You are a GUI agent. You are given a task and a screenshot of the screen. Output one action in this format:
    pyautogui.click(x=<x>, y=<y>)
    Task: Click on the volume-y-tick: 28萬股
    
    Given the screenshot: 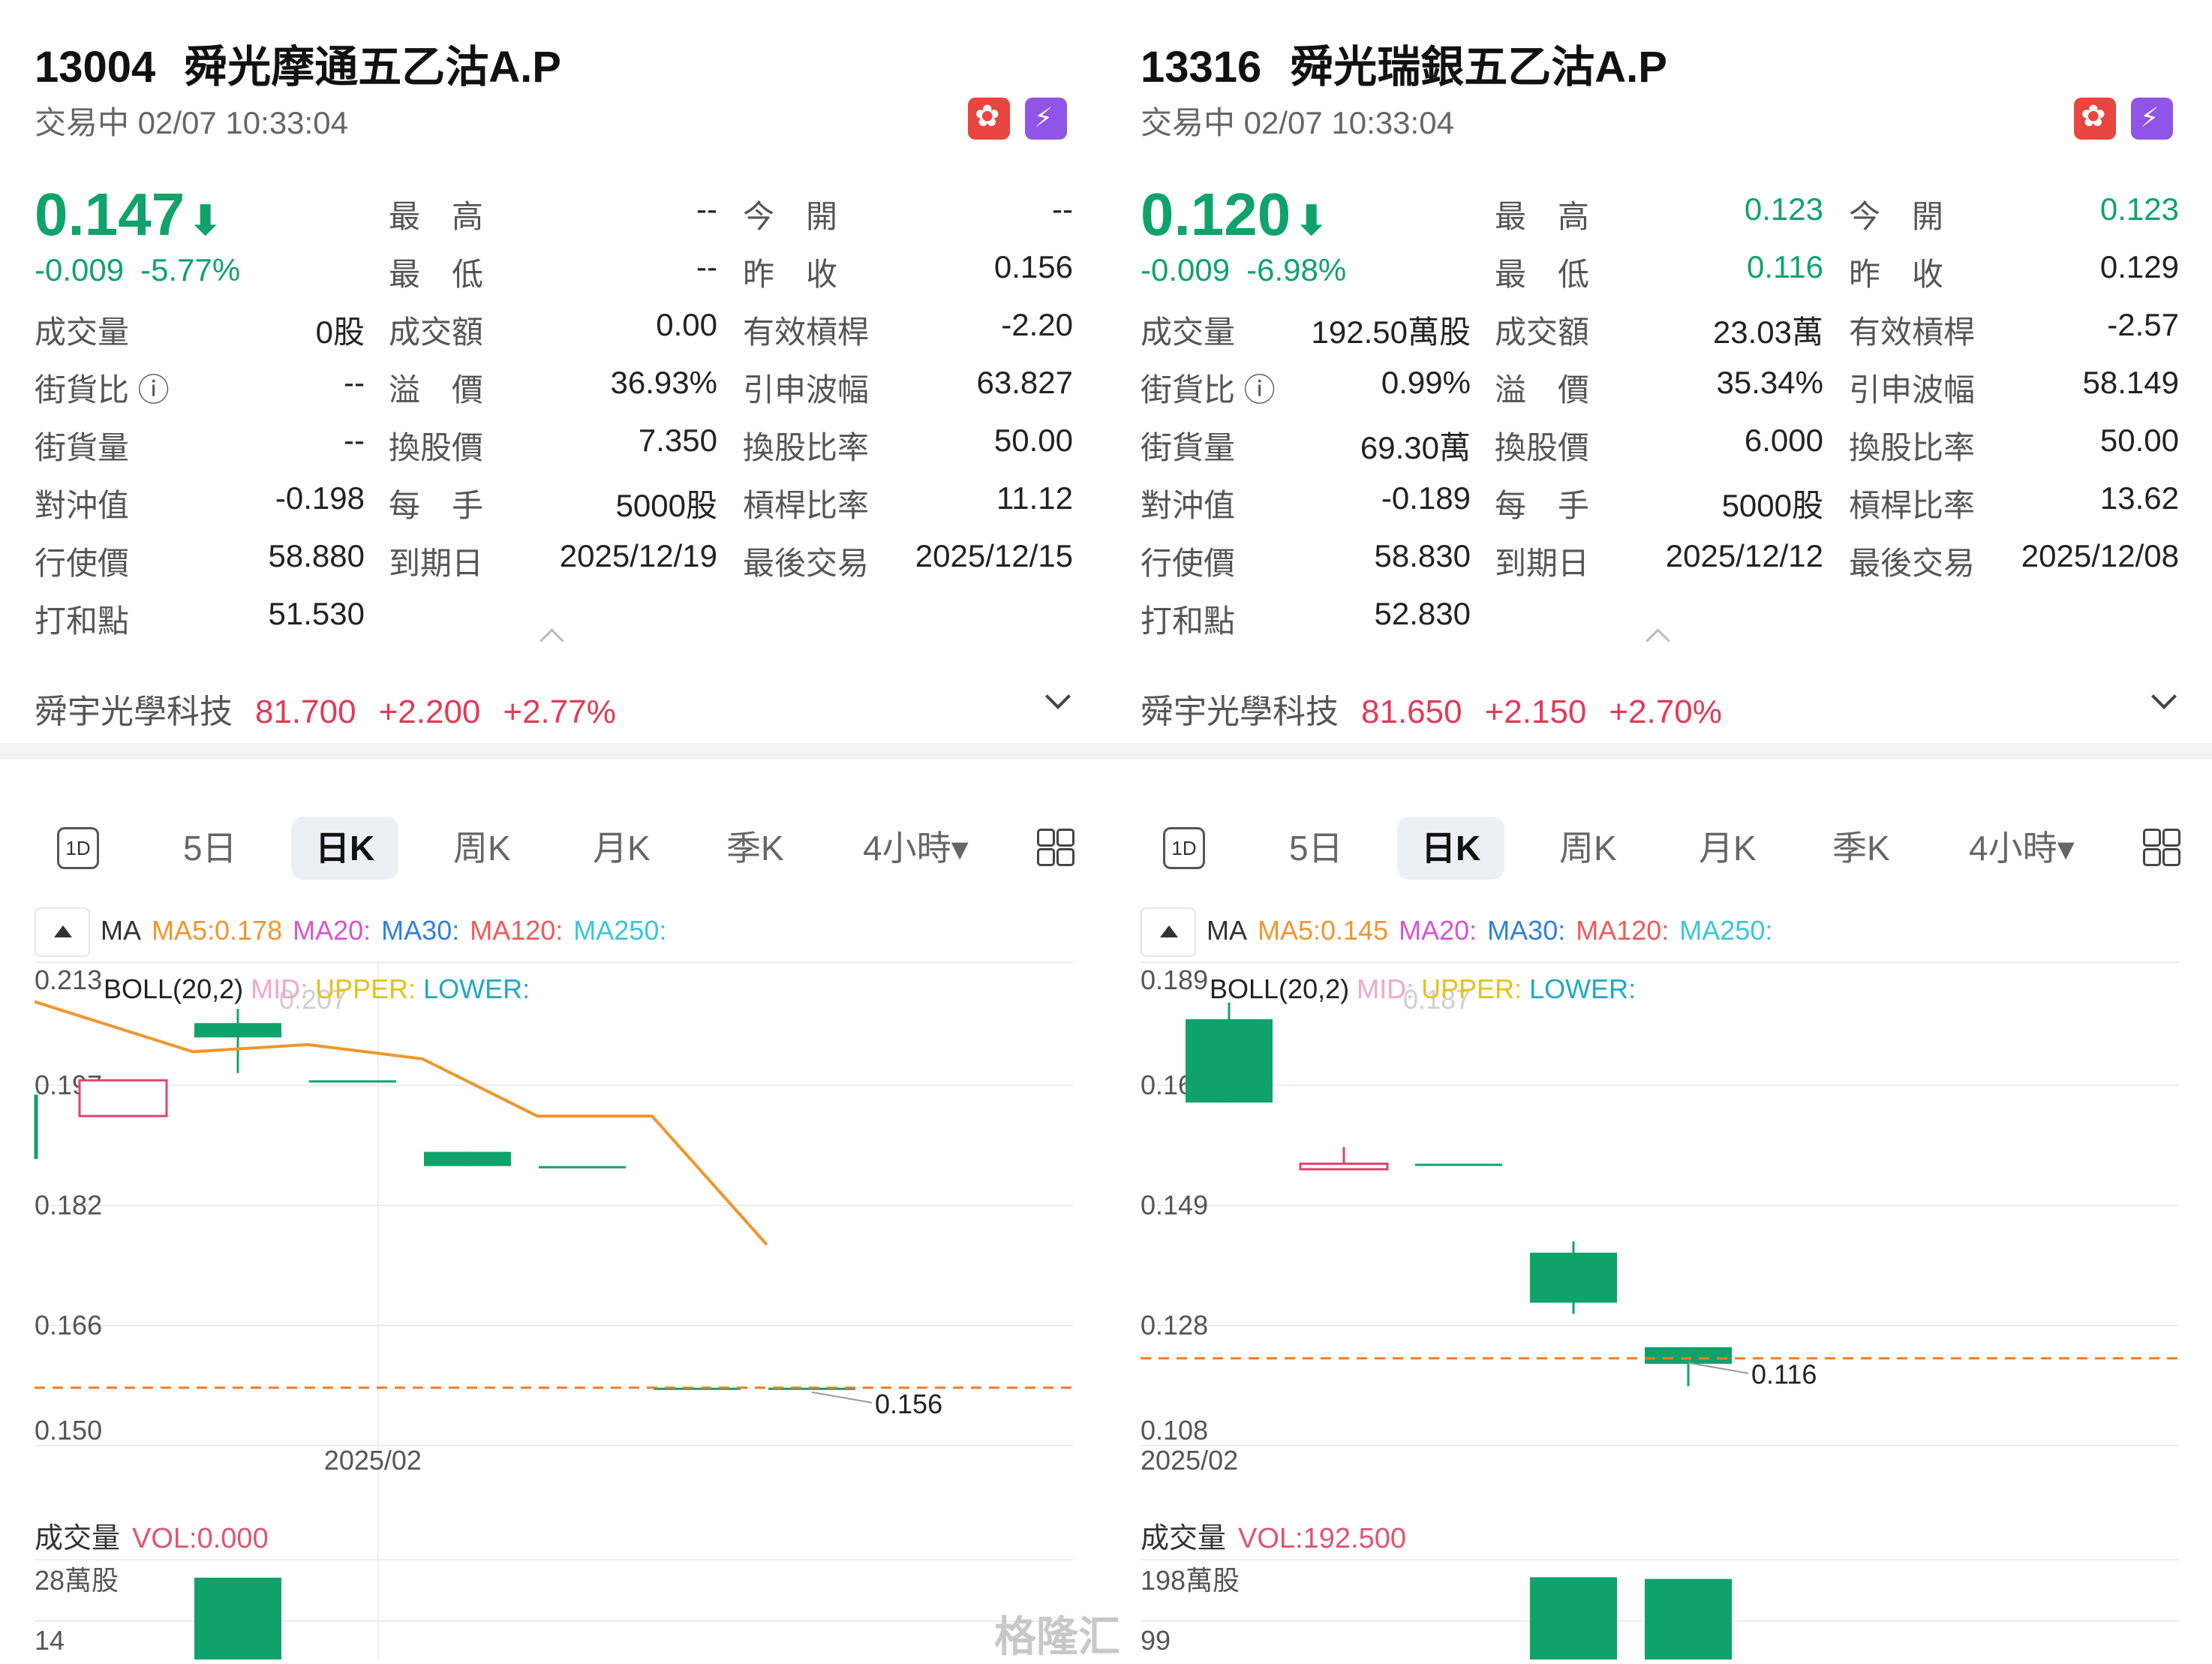 What is the action you would take?
    pyautogui.click(x=77, y=1581)
    